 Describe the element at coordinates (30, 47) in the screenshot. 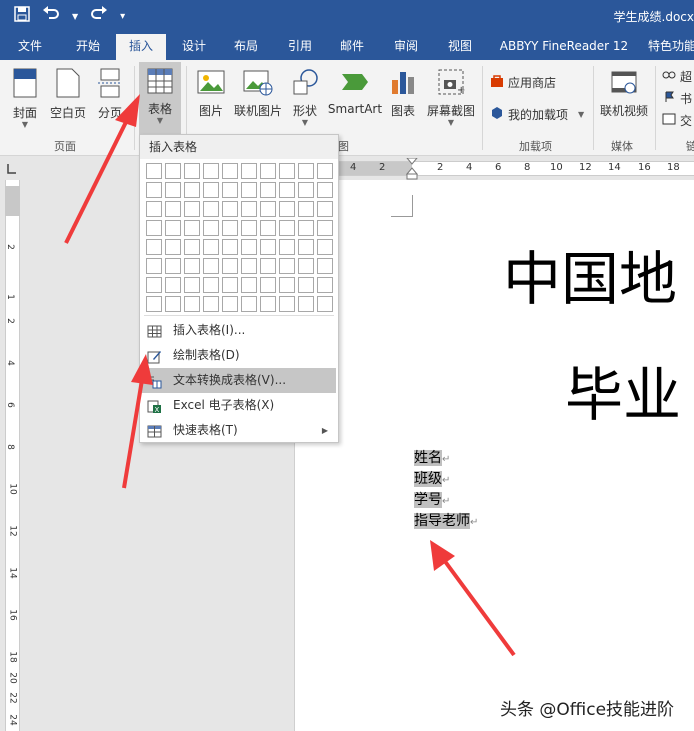

I see `tab-file: 文件` at that location.